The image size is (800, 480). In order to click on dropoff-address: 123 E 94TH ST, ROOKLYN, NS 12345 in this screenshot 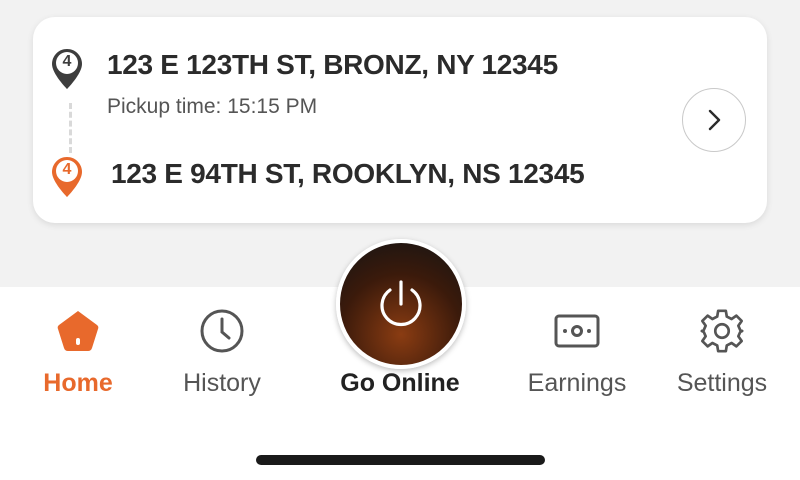, I will do `click(348, 173)`.